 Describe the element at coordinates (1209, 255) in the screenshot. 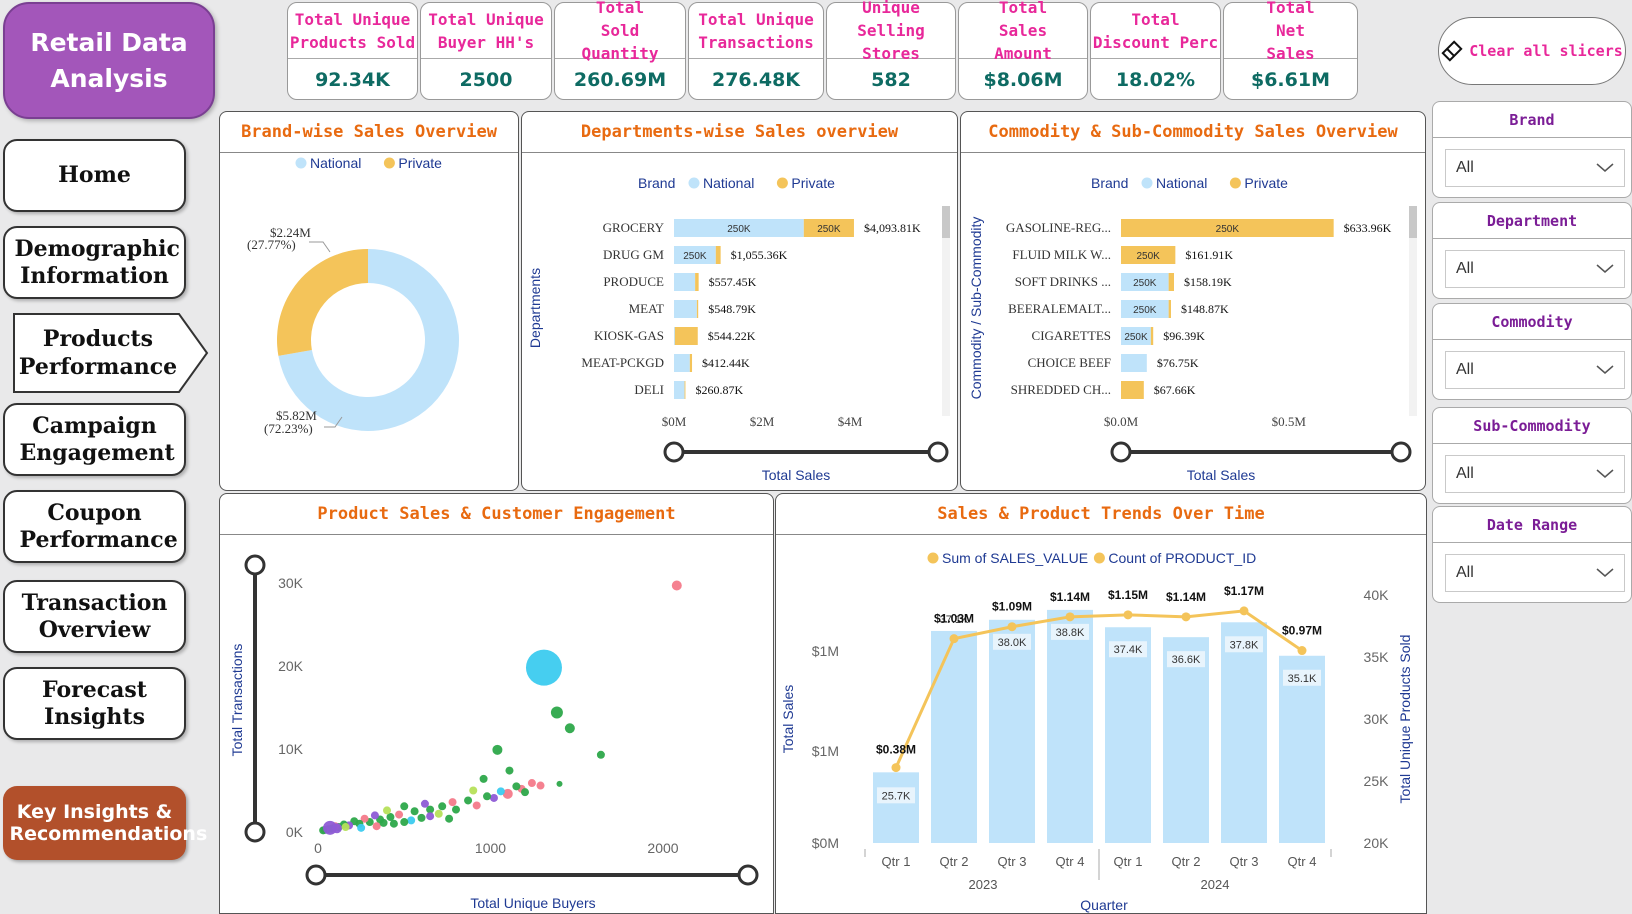

I see `bar-total-label: $161.91K` at that location.